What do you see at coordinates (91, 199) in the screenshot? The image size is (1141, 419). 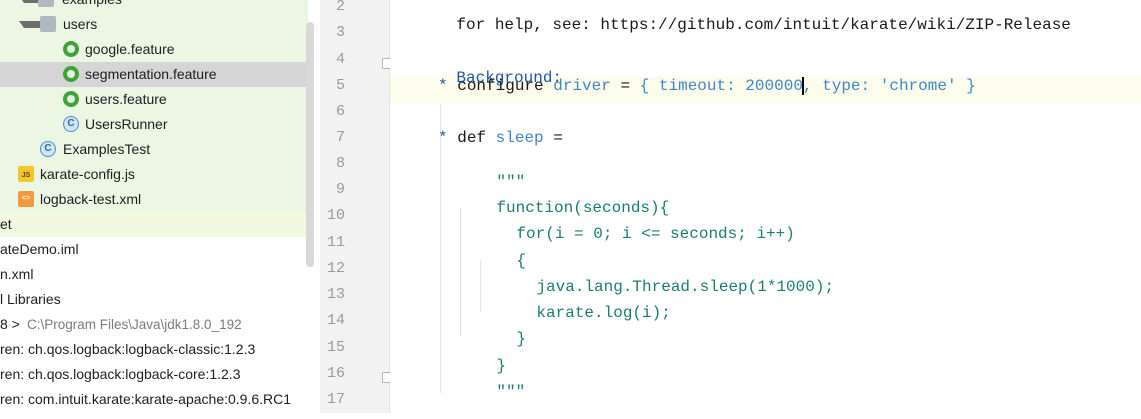 I see `tree-item-label: logback-test.xml` at bounding box center [91, 199].